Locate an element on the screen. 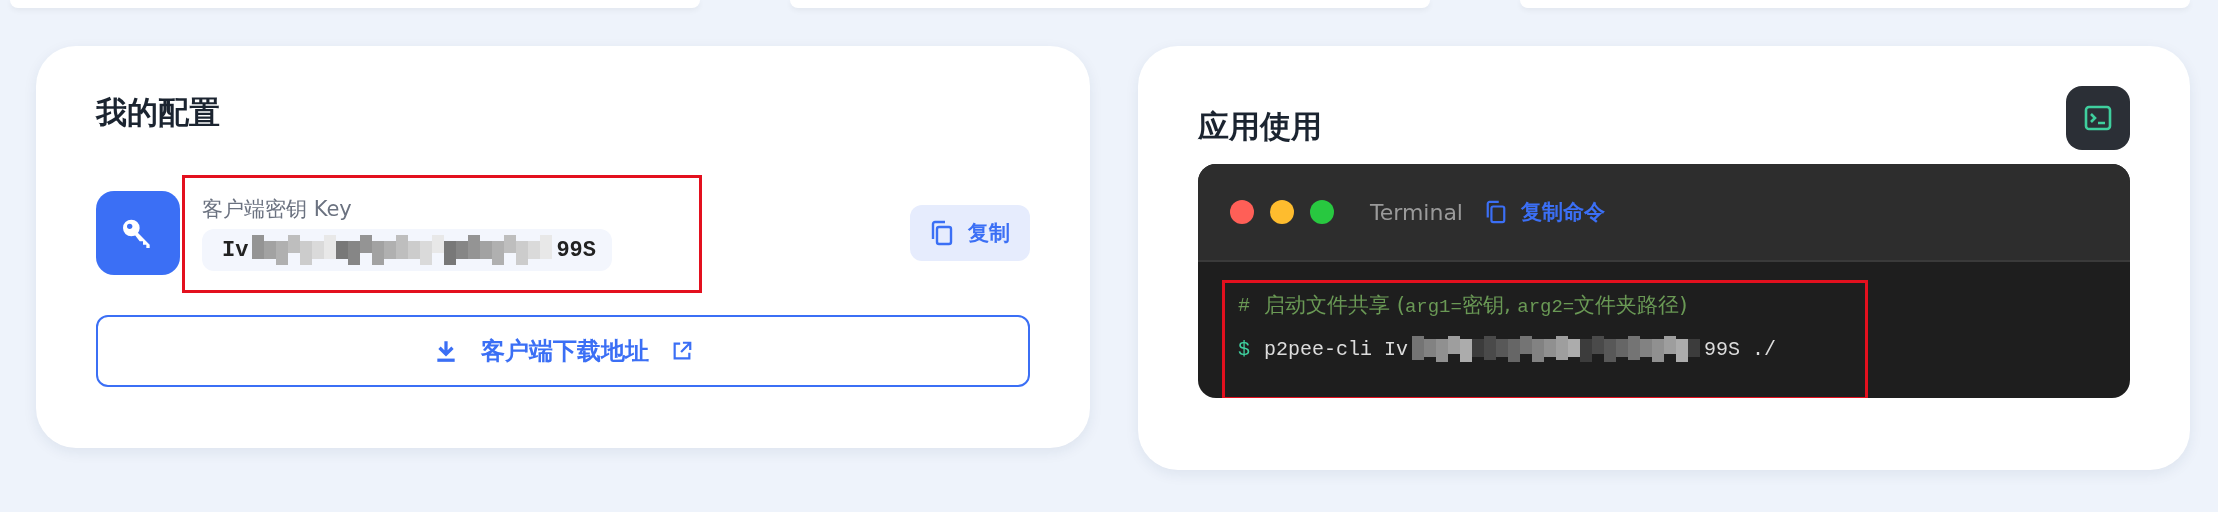  terminal-icon is located at coordinates (2098, 118).